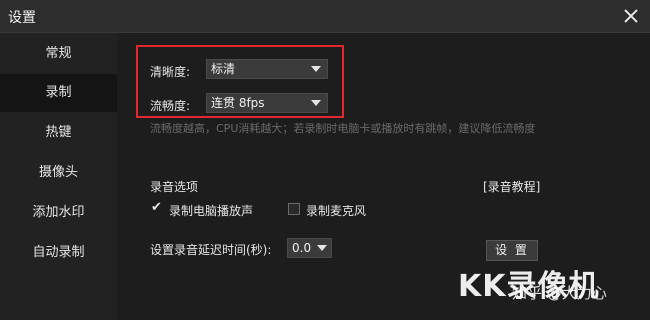  Describe the element at coordinates (58, 213) in the screenshot. I see `sidebar-item-watermark: 添加水印` at that location.